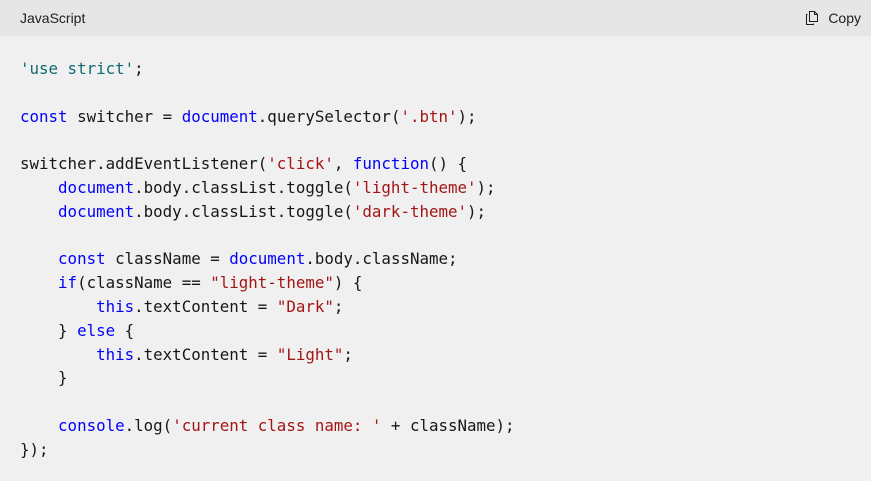 The width and height of the screenshot is (871, 481). I want to click on code-token: function, so click(390, 164).